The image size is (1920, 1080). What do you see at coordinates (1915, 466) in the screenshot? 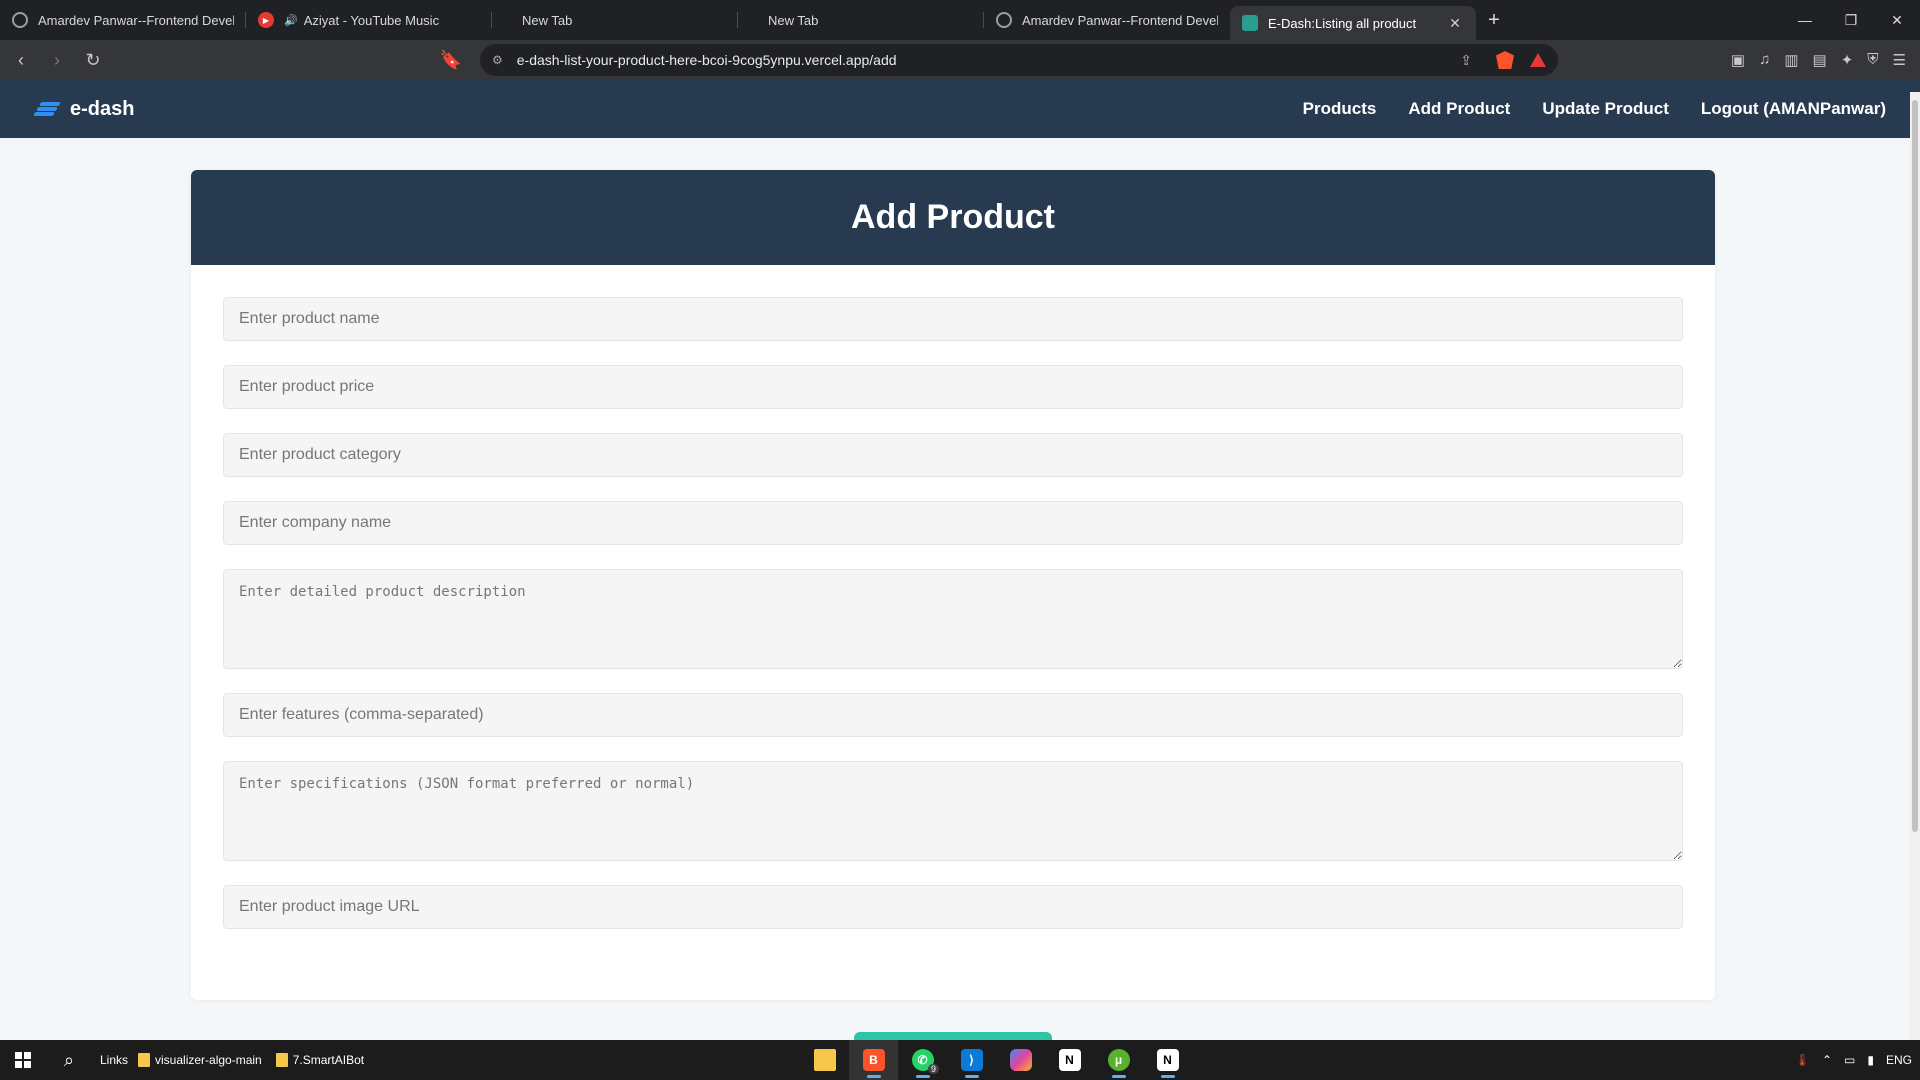
I see `scrollbar-thumb` at bounding box center [1915, 466].